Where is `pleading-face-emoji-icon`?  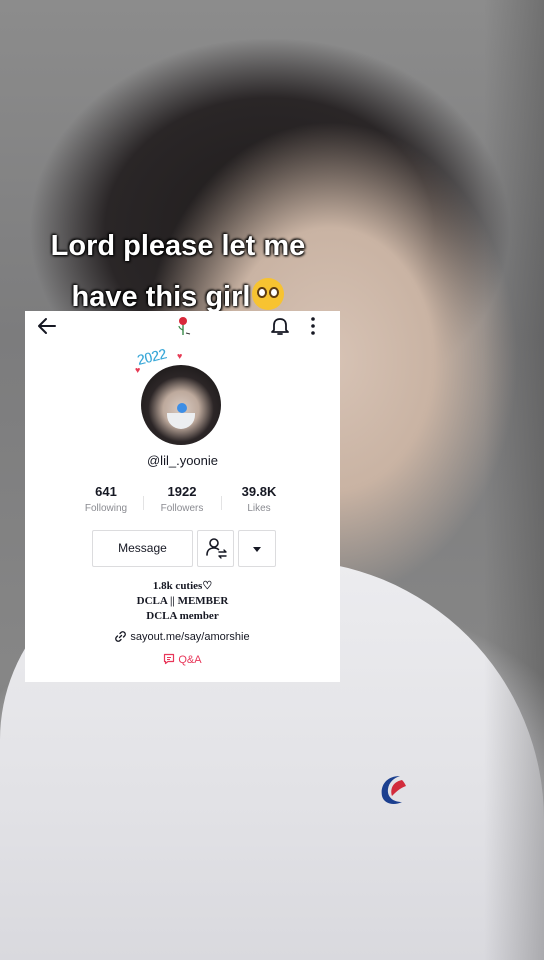 pleading-face-emoji-icon is located at coordinates (268, 294).